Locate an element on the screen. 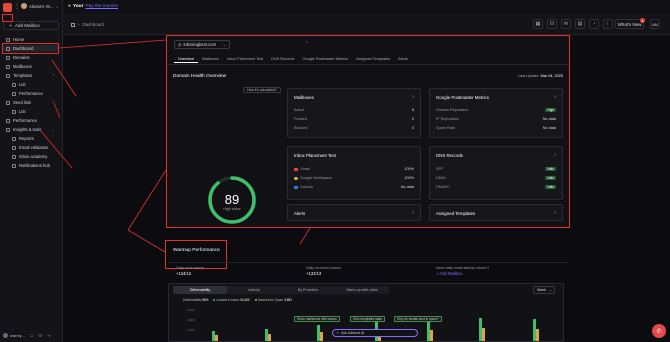 This screenshot has height=342, width=670. tab-mailboxes: Mailboxes is located at coordinates (210, 59).